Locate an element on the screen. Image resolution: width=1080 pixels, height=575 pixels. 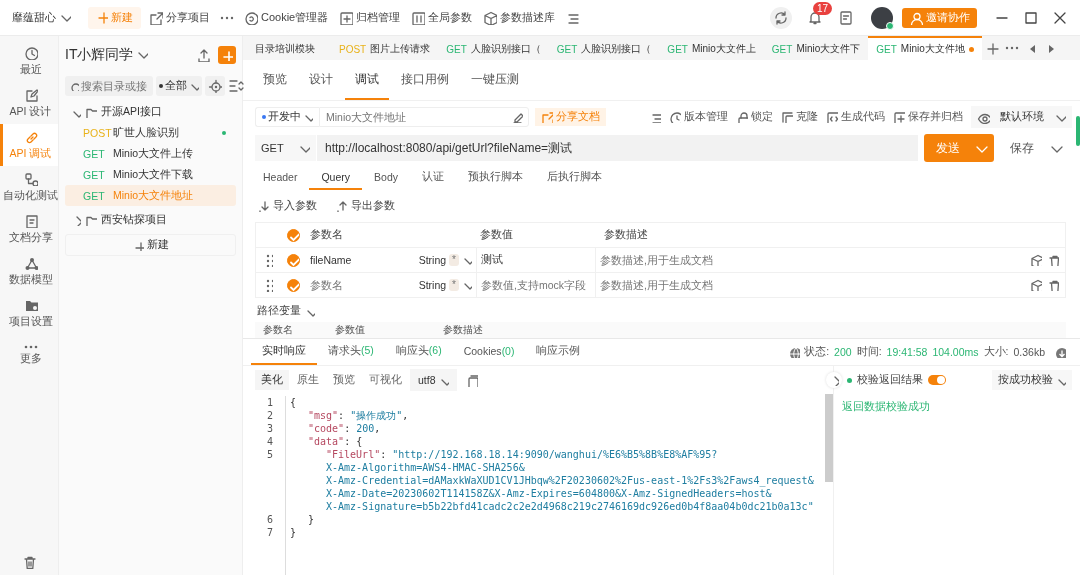
toolbar-button: 版本管理 is located at coordinates (698, 117).